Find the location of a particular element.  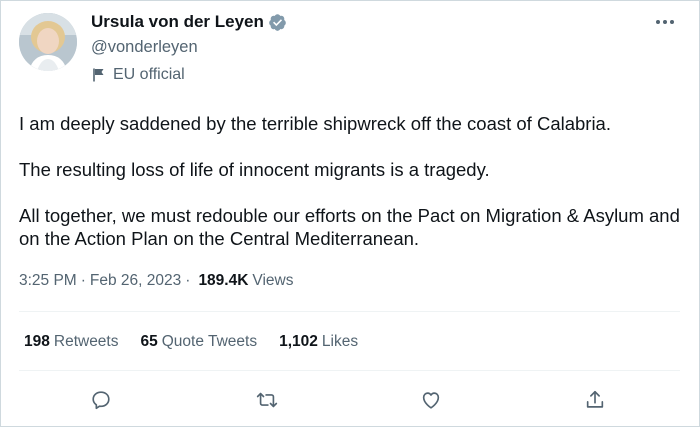

views-count: 189.4K is located at coordinates (223, 280).